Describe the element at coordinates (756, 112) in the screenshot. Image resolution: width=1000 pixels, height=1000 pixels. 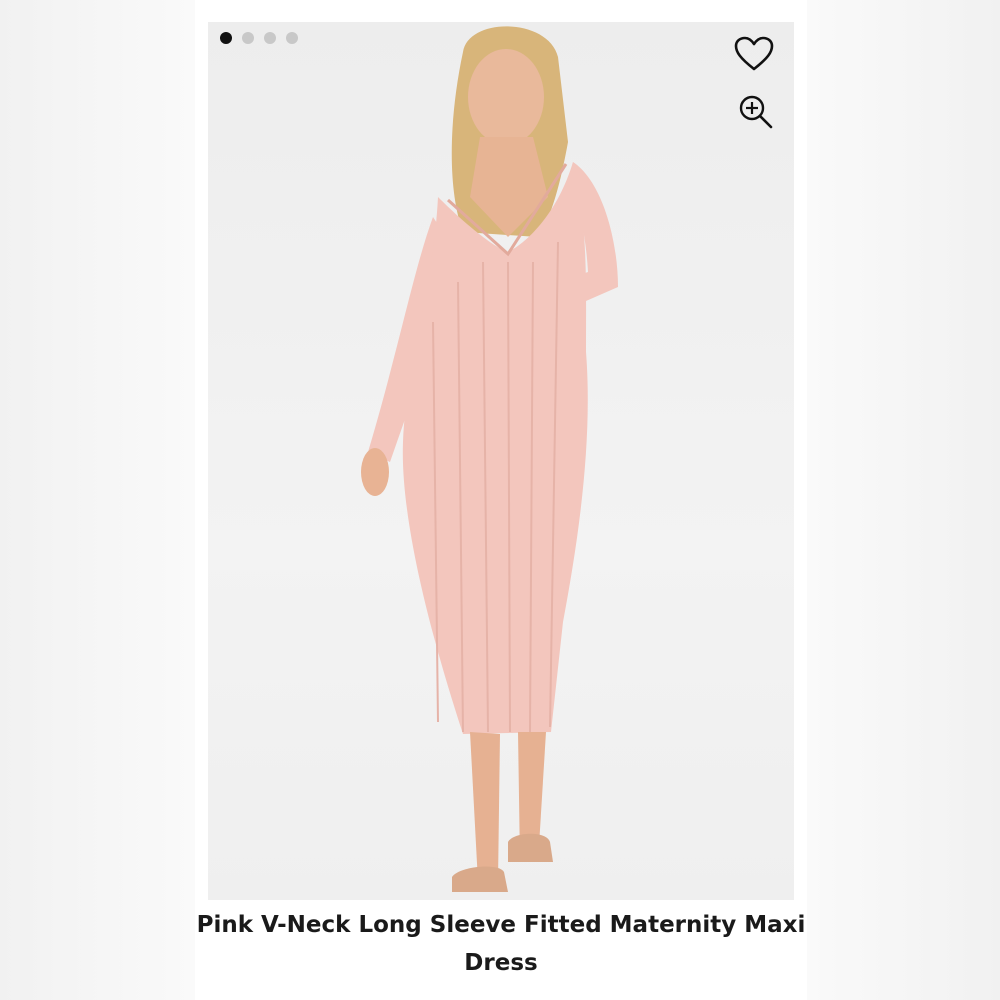
I see `zoom-in-icon` at that location.